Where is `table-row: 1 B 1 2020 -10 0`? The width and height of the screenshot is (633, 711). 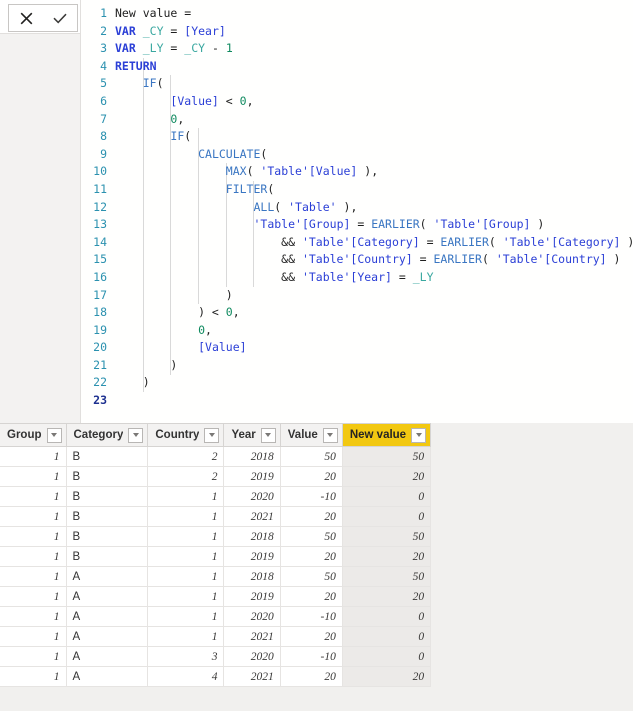
table-row: 1 B 1 2020 -10 0 is located at coordinates (216, 496).